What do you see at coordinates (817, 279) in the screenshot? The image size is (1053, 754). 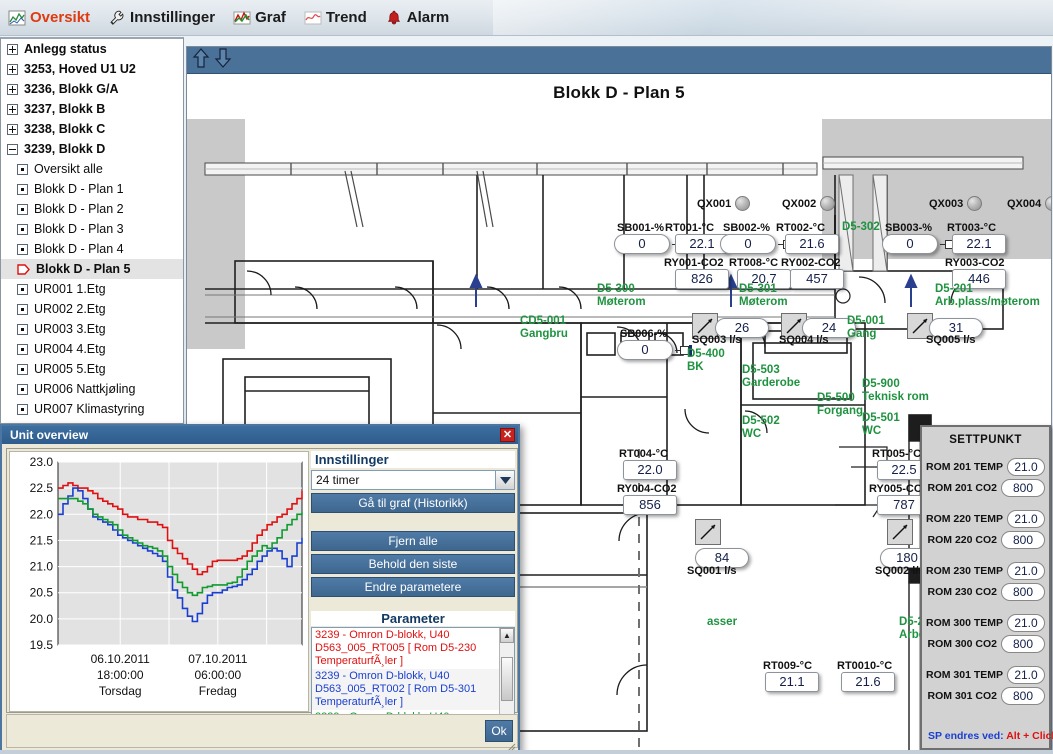 I see `sensor-value-RY002-CO2: 457` at bounding box center [817, 279].